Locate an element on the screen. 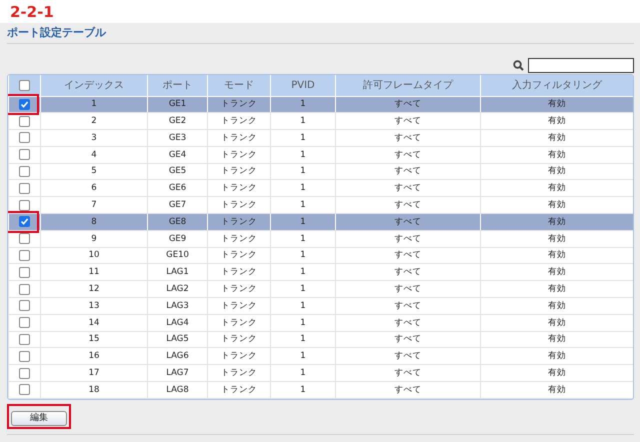 The image size is (640, 442). table-cell: LAG4 is located at coordinates (178, 323).